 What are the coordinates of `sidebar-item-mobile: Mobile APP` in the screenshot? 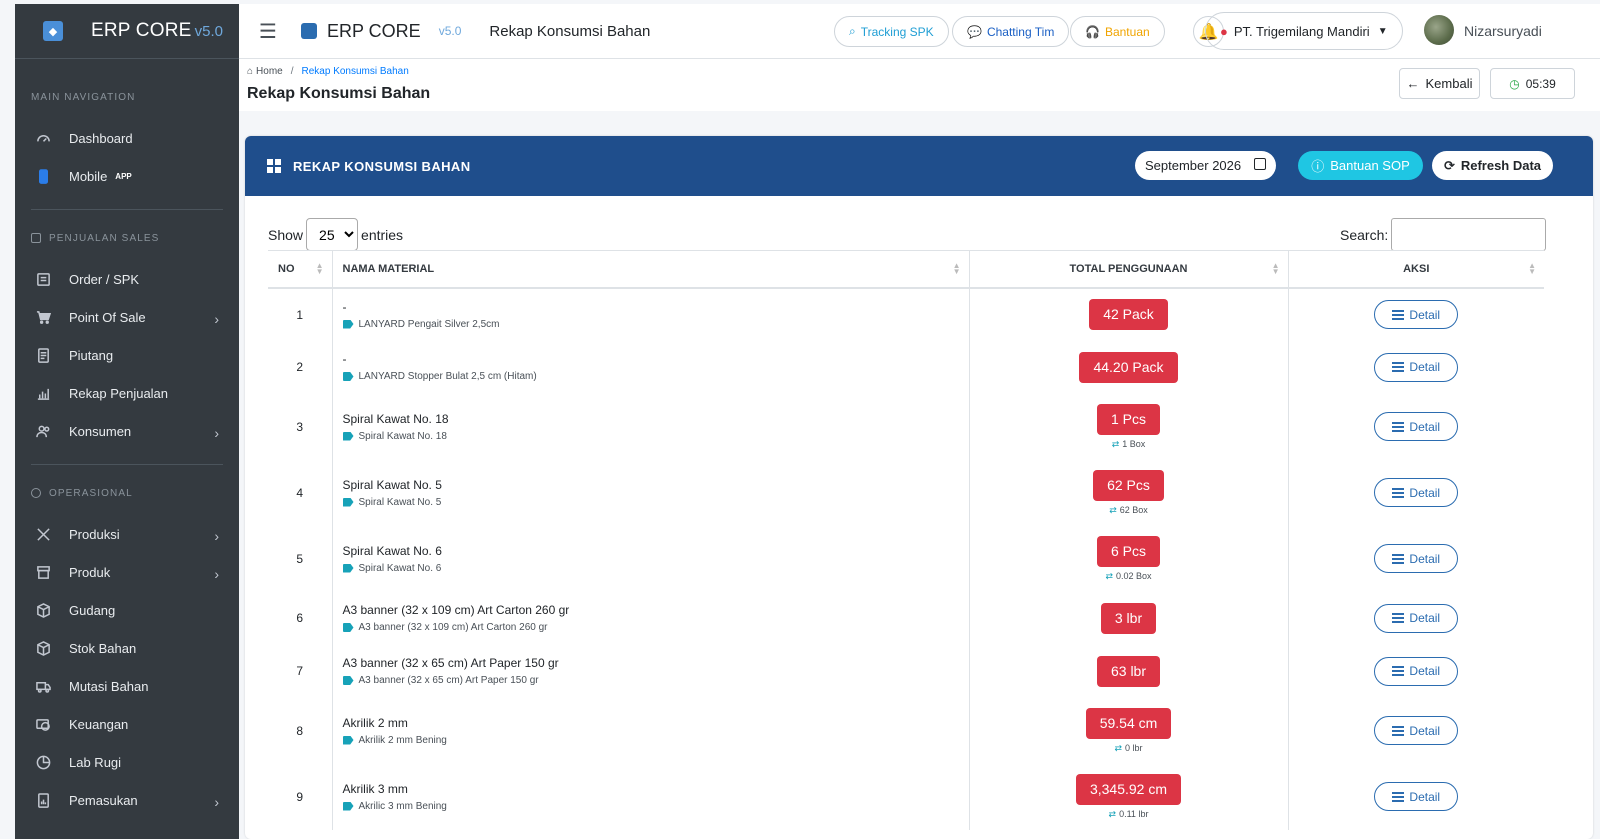 It's located at (127, 176).